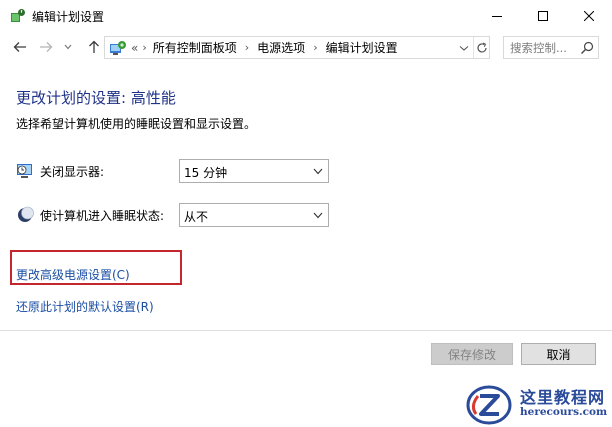 The image size is (612, 427). I want to click on power-options-icon, so click(18, 15).